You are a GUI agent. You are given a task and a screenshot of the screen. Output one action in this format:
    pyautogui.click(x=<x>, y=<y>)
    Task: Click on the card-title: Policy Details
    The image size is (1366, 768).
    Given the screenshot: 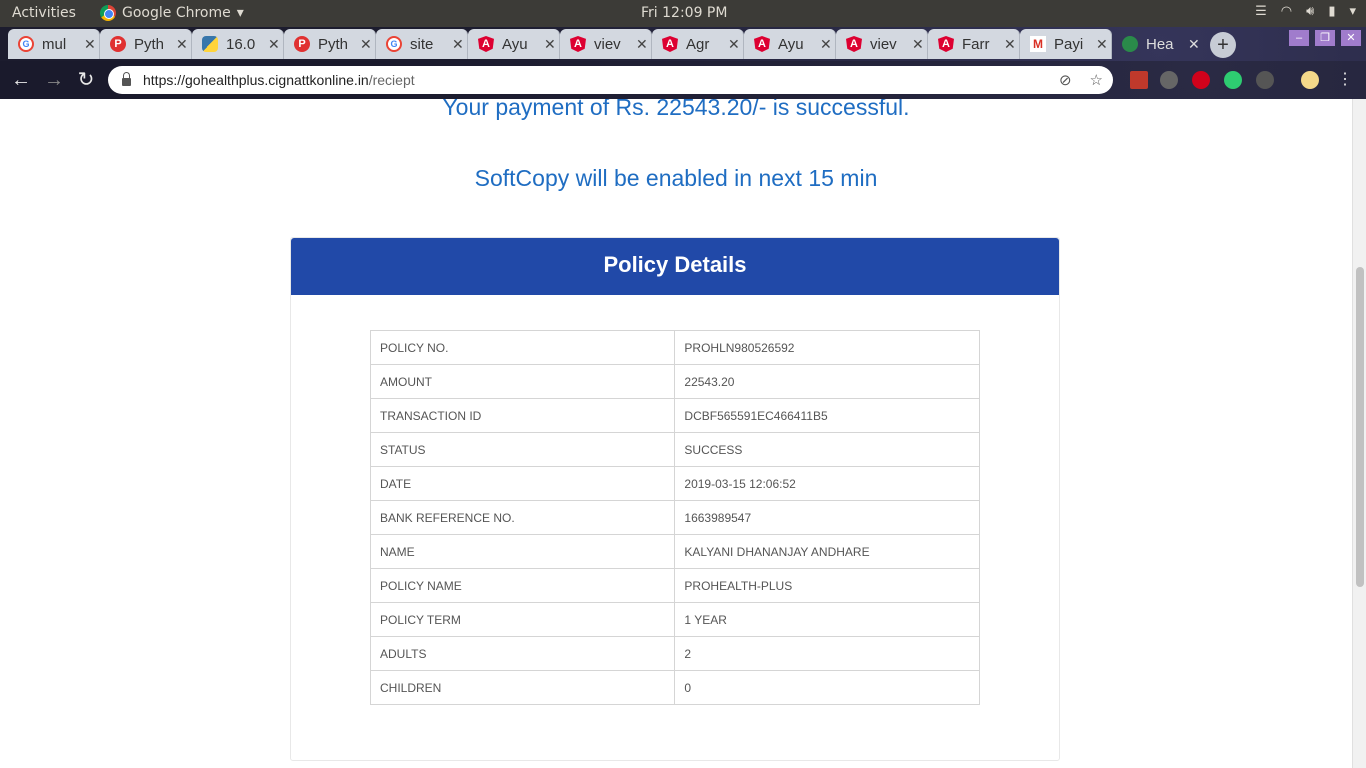 What is the action you would take?
    pyautogui.click(x=675, y=266)
    